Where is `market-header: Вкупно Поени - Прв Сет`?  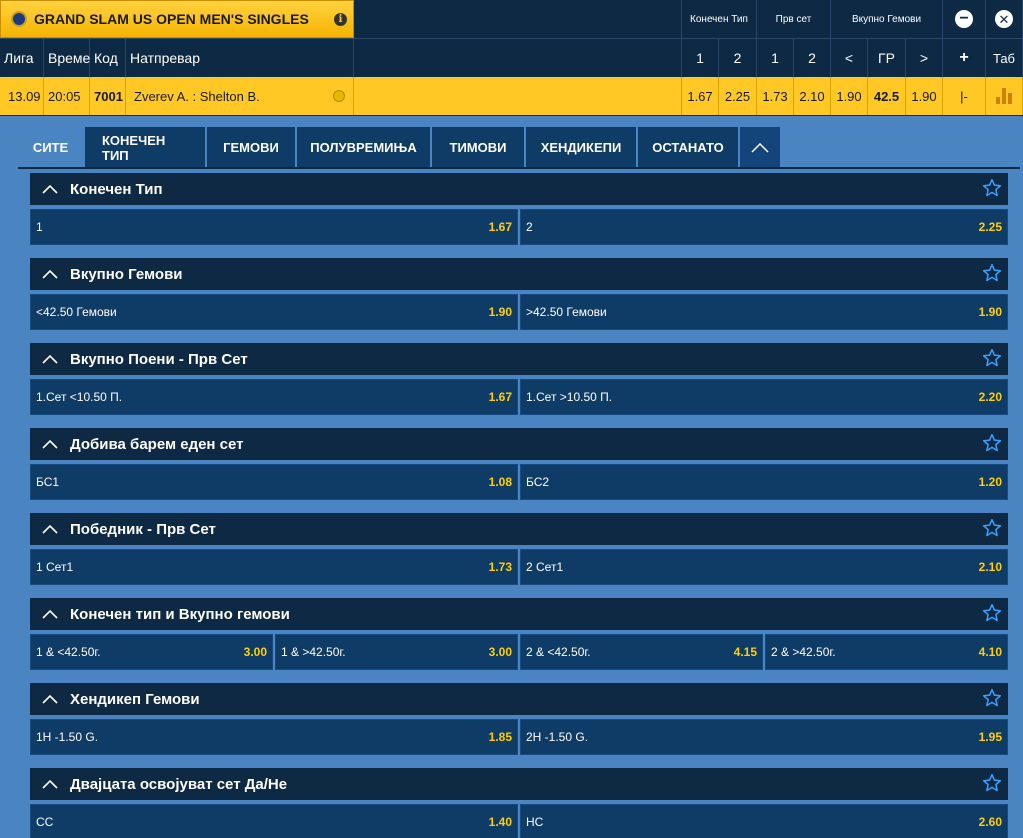 market-header: Вкупно Поени - Прв Сет is located at coordinates (519, 359).